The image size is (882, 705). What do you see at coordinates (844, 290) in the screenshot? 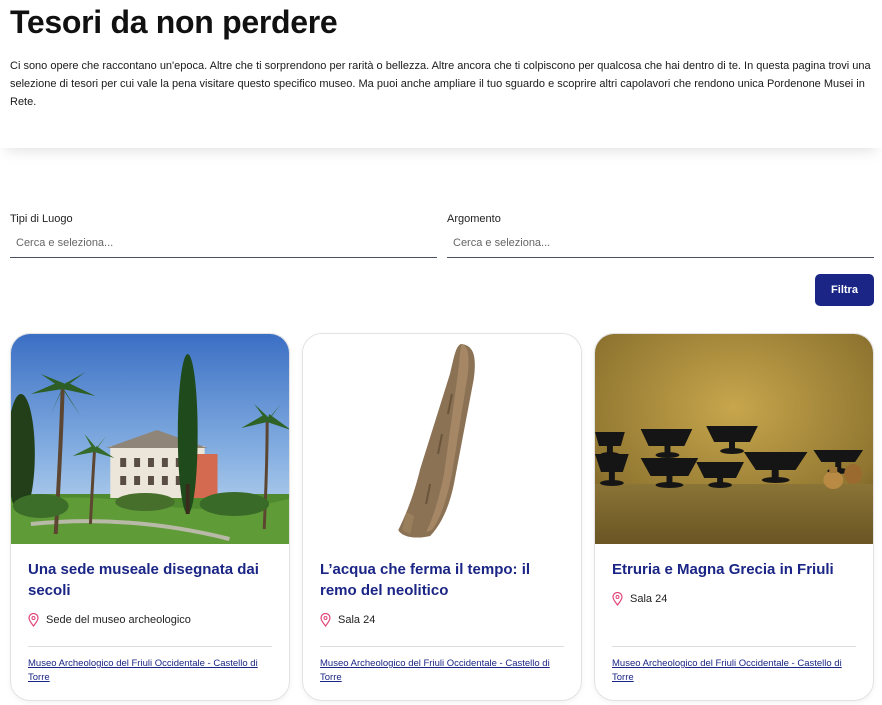
I see `filter-button: Filtra` at bounding box center [844, 290].